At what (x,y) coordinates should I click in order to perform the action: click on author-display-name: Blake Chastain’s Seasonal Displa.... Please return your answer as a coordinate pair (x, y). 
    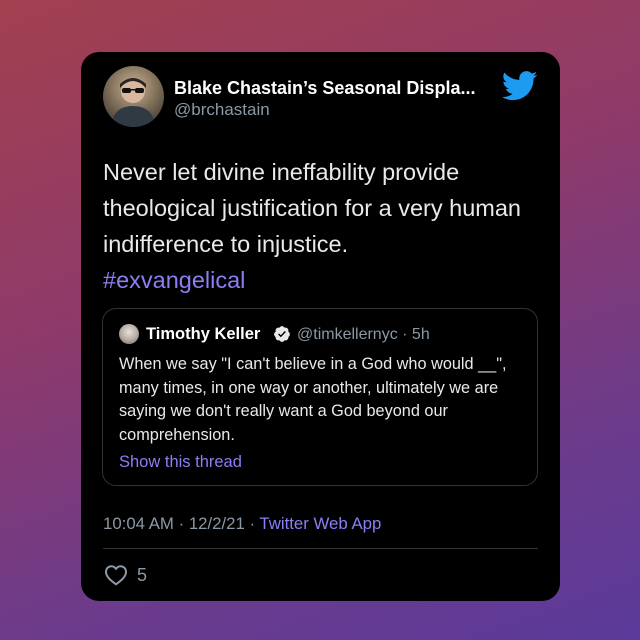
    Looking at the image, I should click on (324, 88).